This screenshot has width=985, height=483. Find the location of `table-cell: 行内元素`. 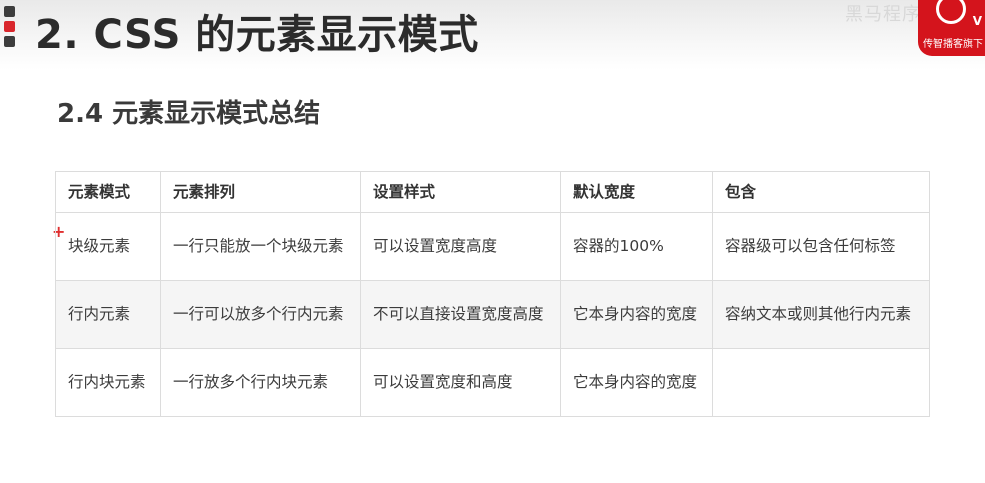

table-cell: 行内元素 is located at coordinates (108, 314).